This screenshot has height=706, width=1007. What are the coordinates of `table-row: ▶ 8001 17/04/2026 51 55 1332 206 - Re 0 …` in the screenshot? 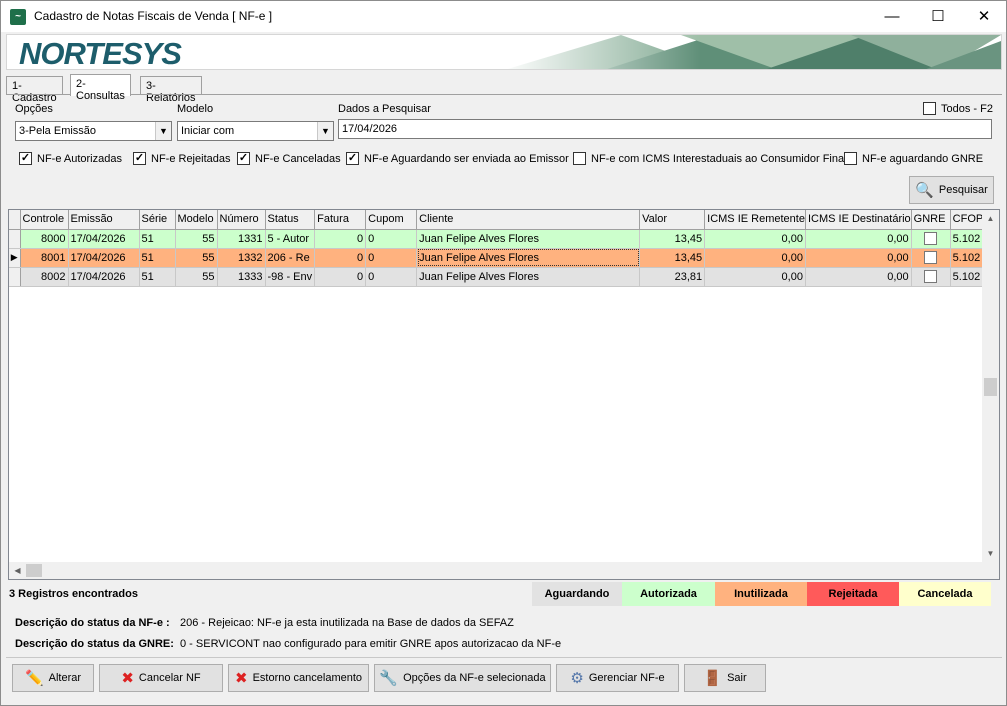 It's located at (504, 258).